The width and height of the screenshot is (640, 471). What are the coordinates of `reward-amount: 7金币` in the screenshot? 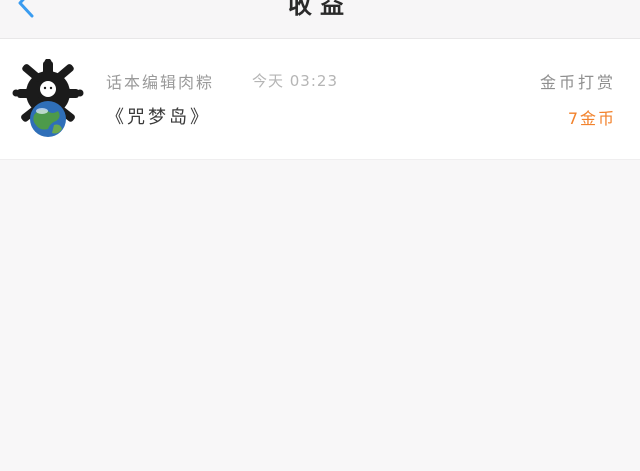 It's located at (591, 118).